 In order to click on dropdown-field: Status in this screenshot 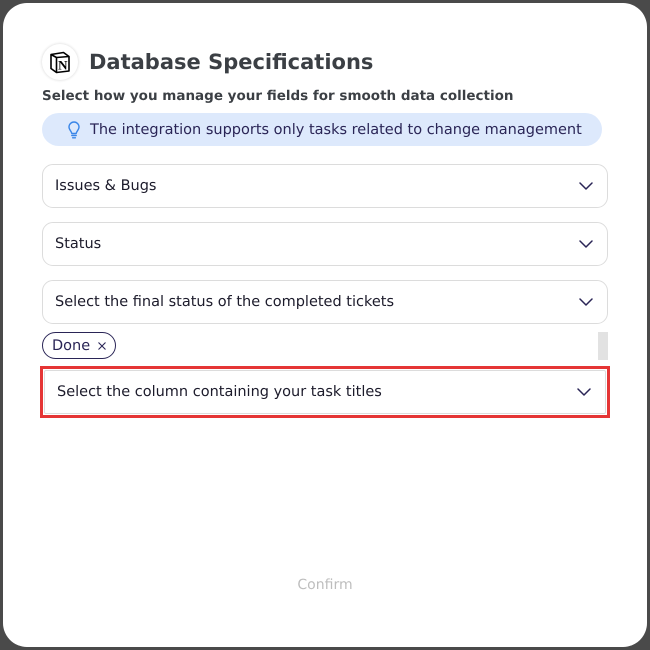, I will do `click(325, 244)`.